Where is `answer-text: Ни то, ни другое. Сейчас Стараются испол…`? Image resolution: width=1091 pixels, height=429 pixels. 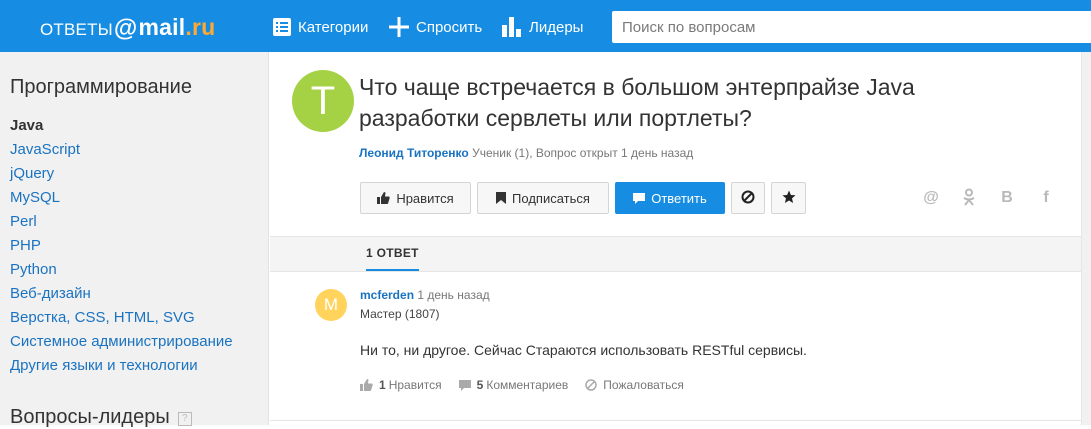 answer-text: Ни то, ни другое. Сейчас Стараются испол… is located at coordinates (583, 350).